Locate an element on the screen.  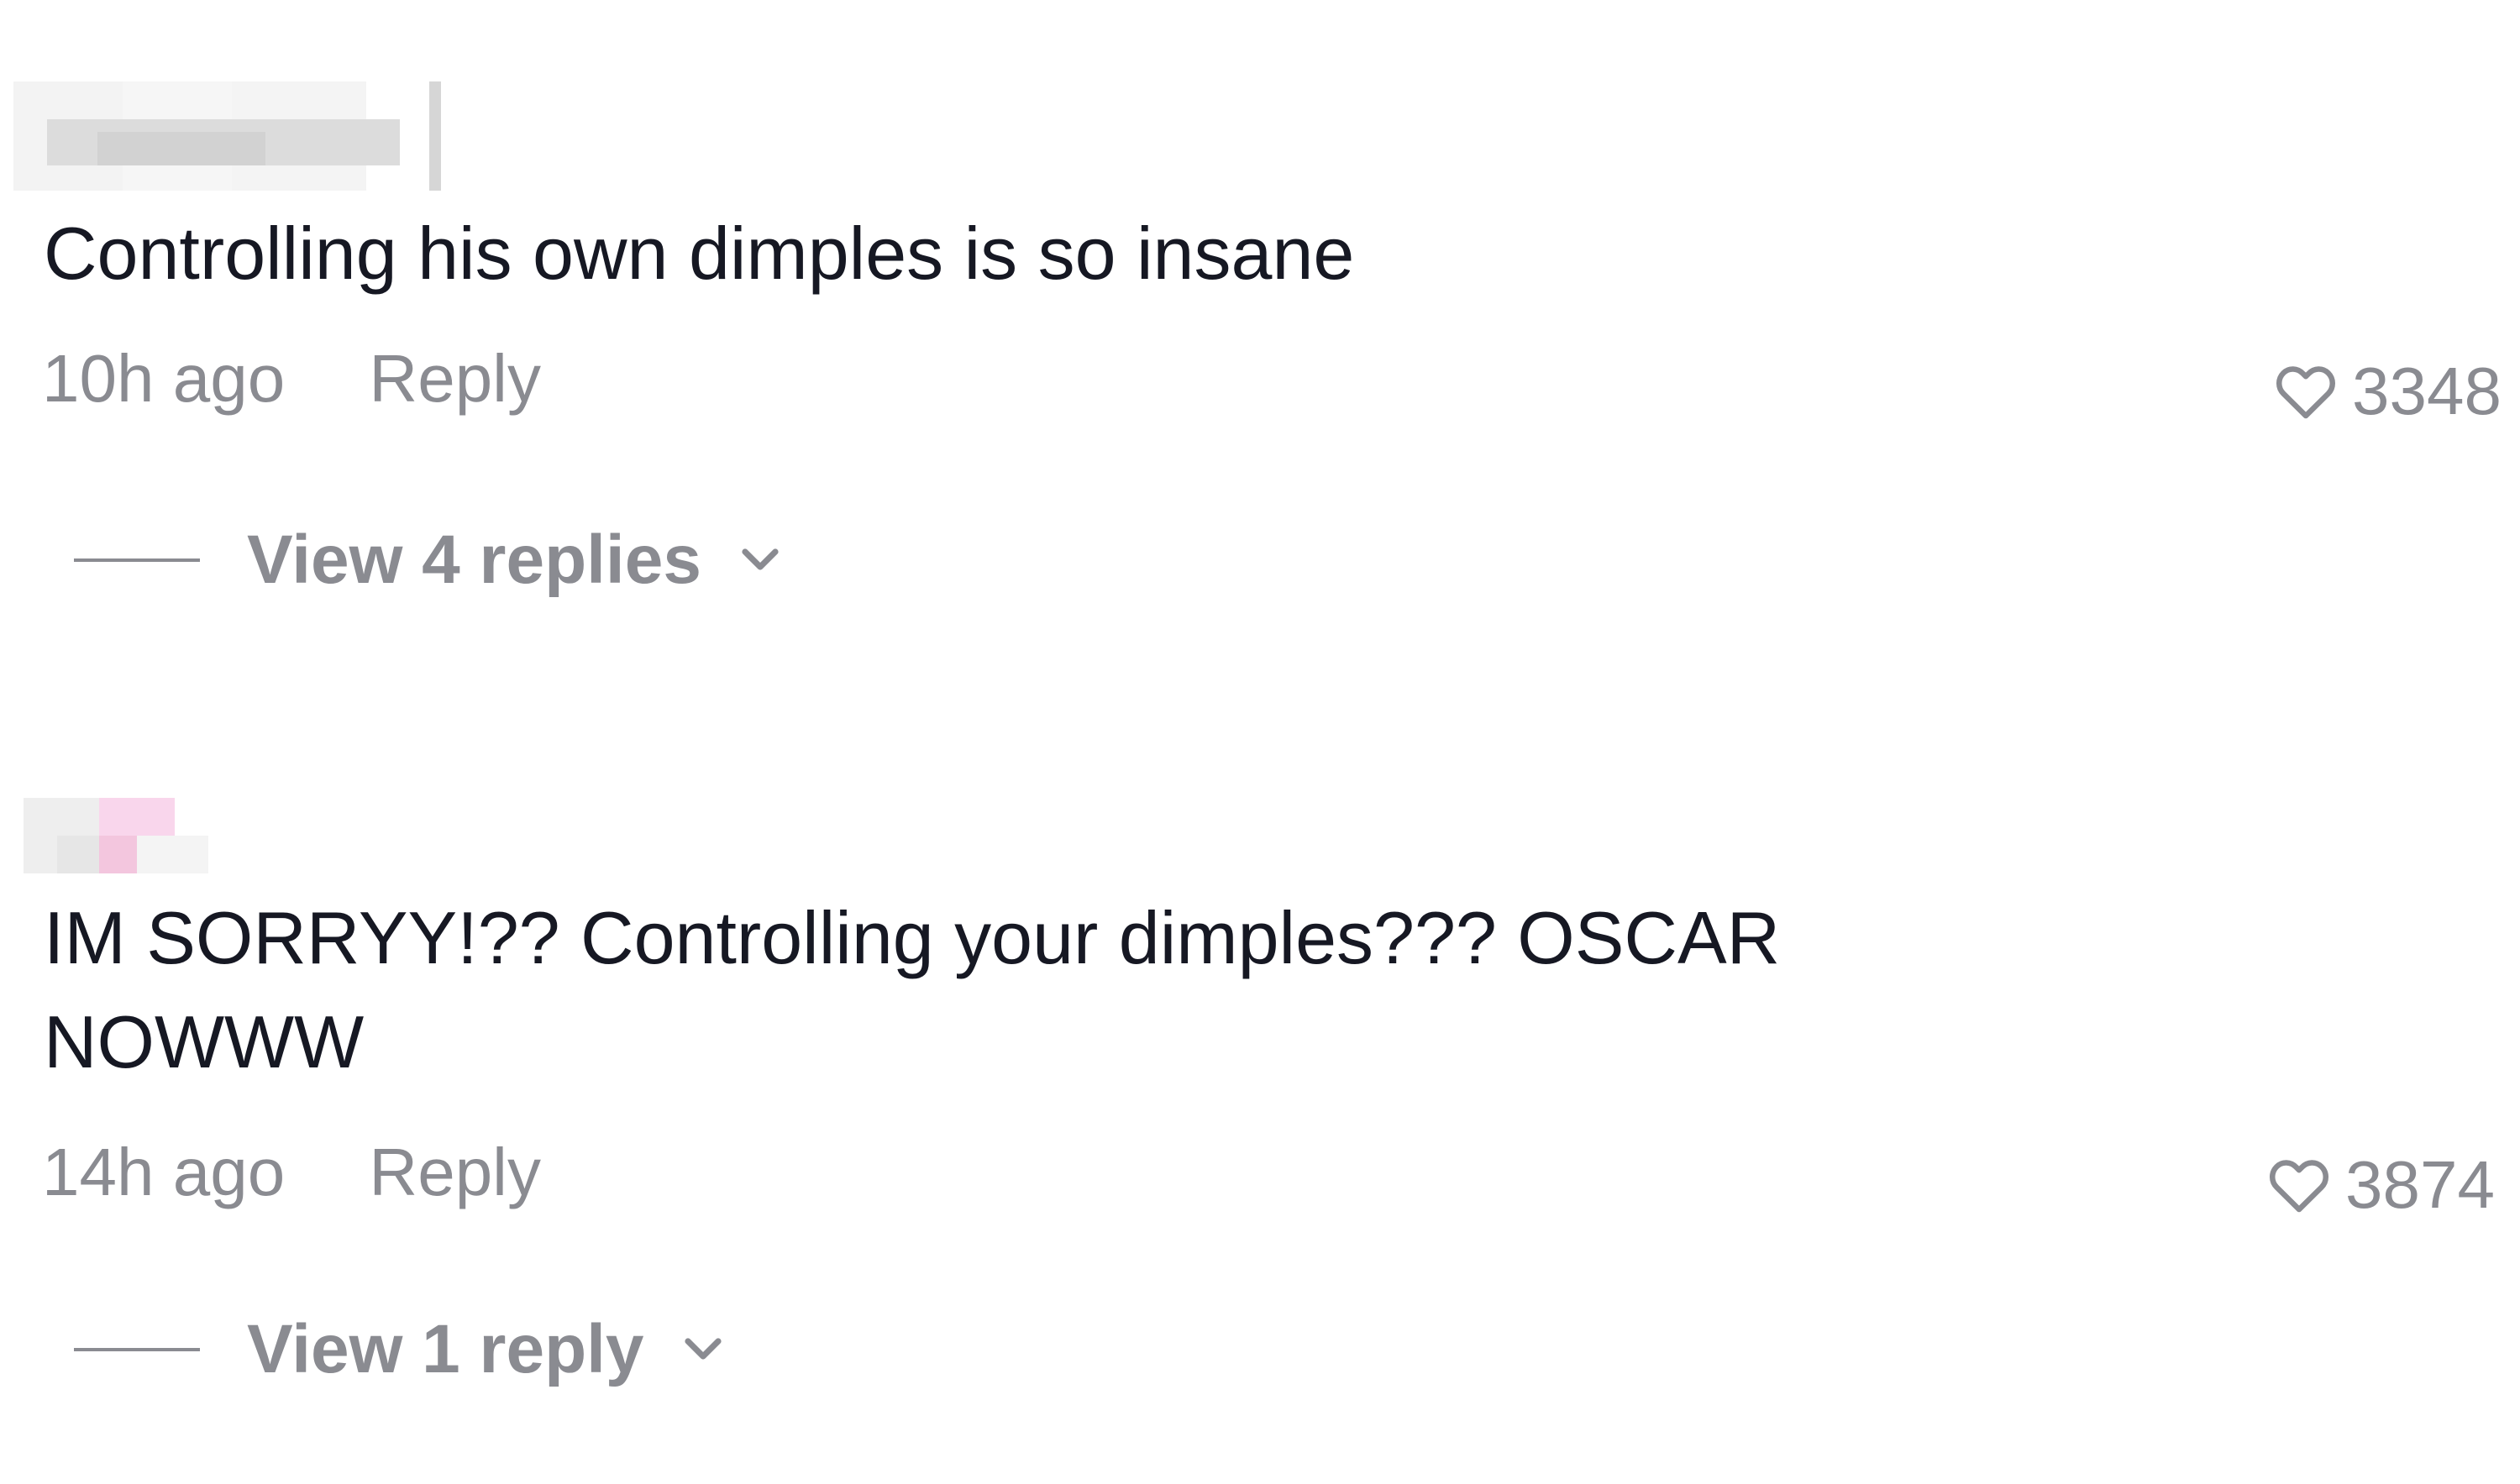
view-replies-label: View 1 reply is located at coordinates (445, 1349).